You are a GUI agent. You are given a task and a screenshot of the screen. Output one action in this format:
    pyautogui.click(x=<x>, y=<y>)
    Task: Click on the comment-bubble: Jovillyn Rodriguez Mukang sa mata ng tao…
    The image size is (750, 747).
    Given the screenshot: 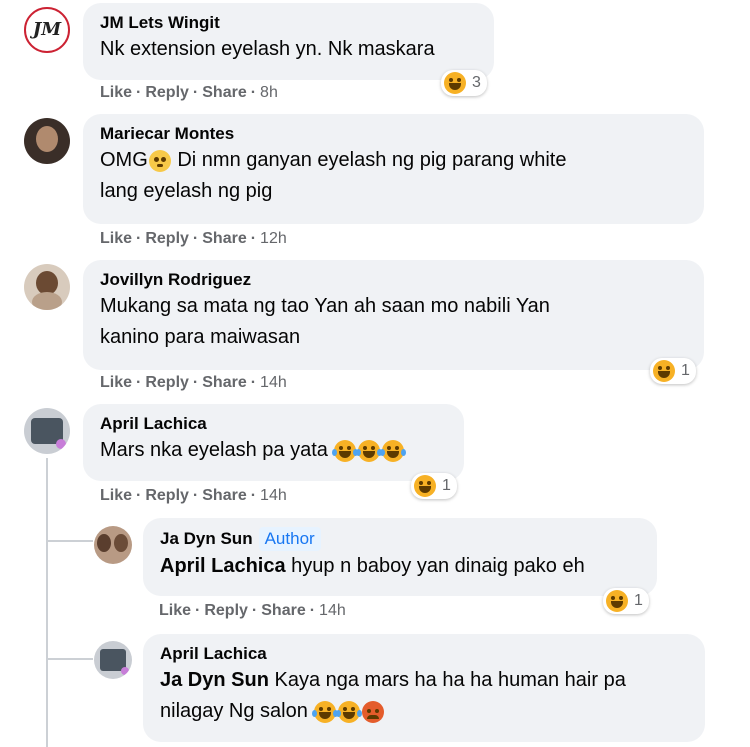 What is the action you would take?
    pyautogui.click(x=393, y=315)
    